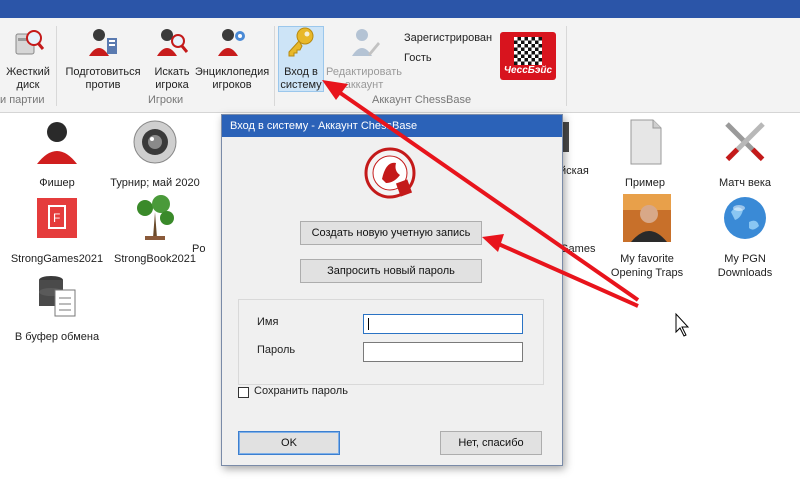 The image size is (800, 502). Describe the element at coordinates (172, 78) in the screenshot. I see `search-player-label: Искать игрока` at that location.